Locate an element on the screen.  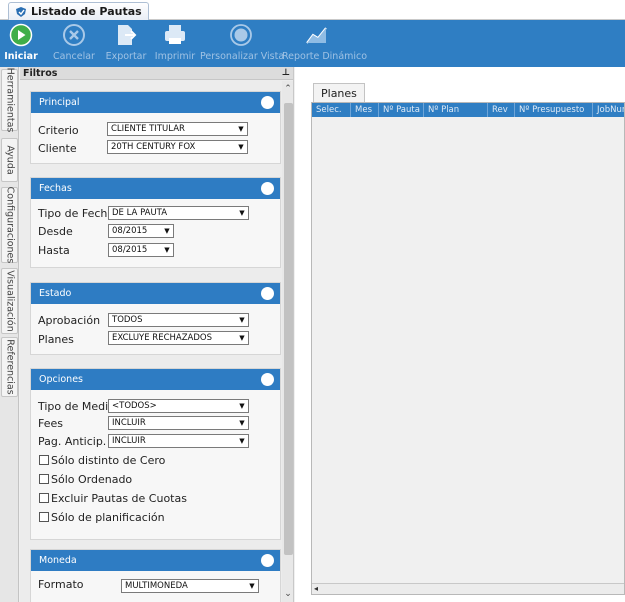
side-tab-label: Ayuda is located at coordinates (9, 160).